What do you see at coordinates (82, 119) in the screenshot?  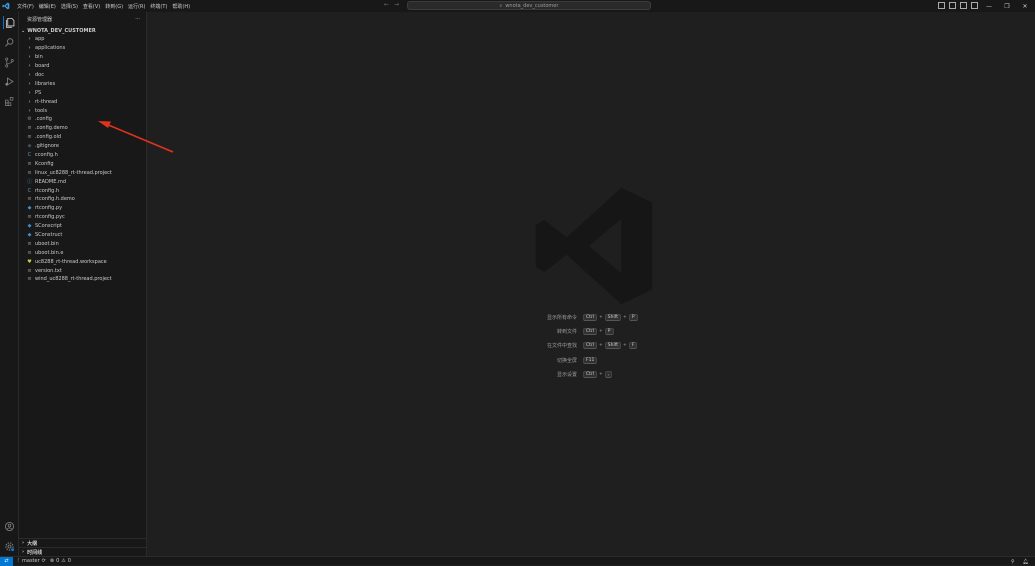 I see `file-tree-item: ⚙ .config` at bounding box center [82, 119].